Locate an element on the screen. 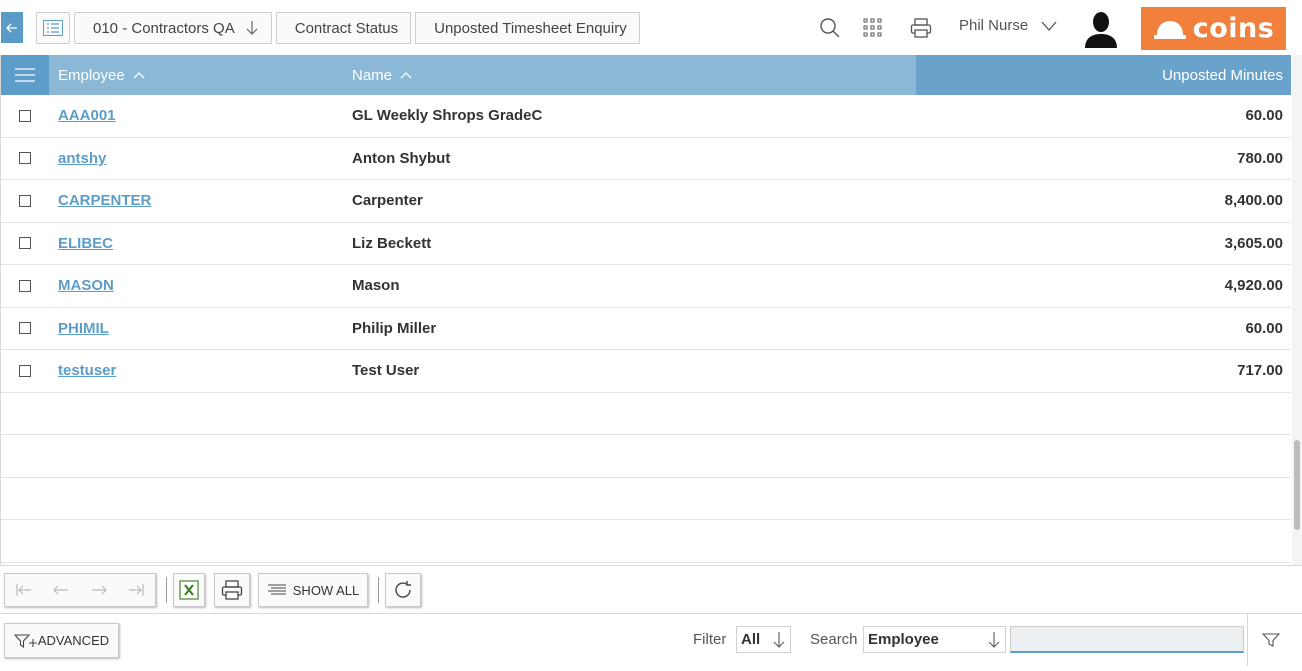 The height and width of the screenshot is (671, 1302). unposted-minutes: 780.00 is located at coordinates (1260, 158).